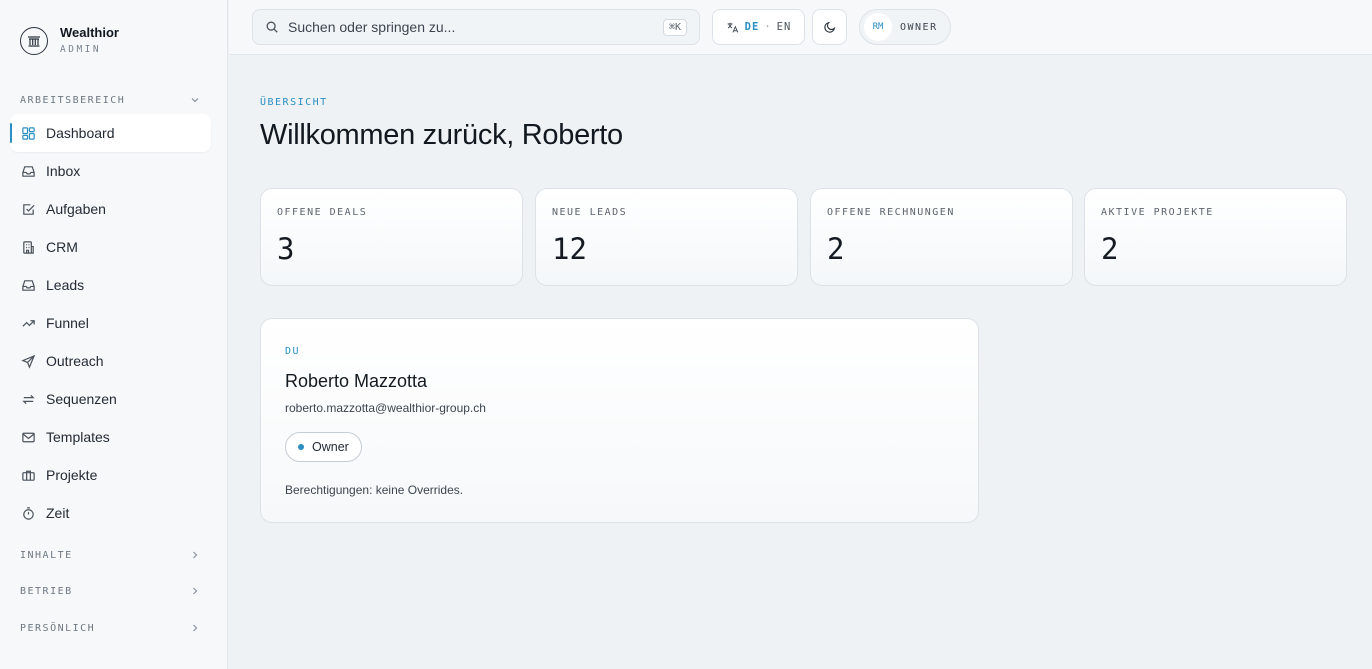 This screenshot has width=1372, height=669. I want to click on sidebar-item-label: Inbox, so click(63, 171).